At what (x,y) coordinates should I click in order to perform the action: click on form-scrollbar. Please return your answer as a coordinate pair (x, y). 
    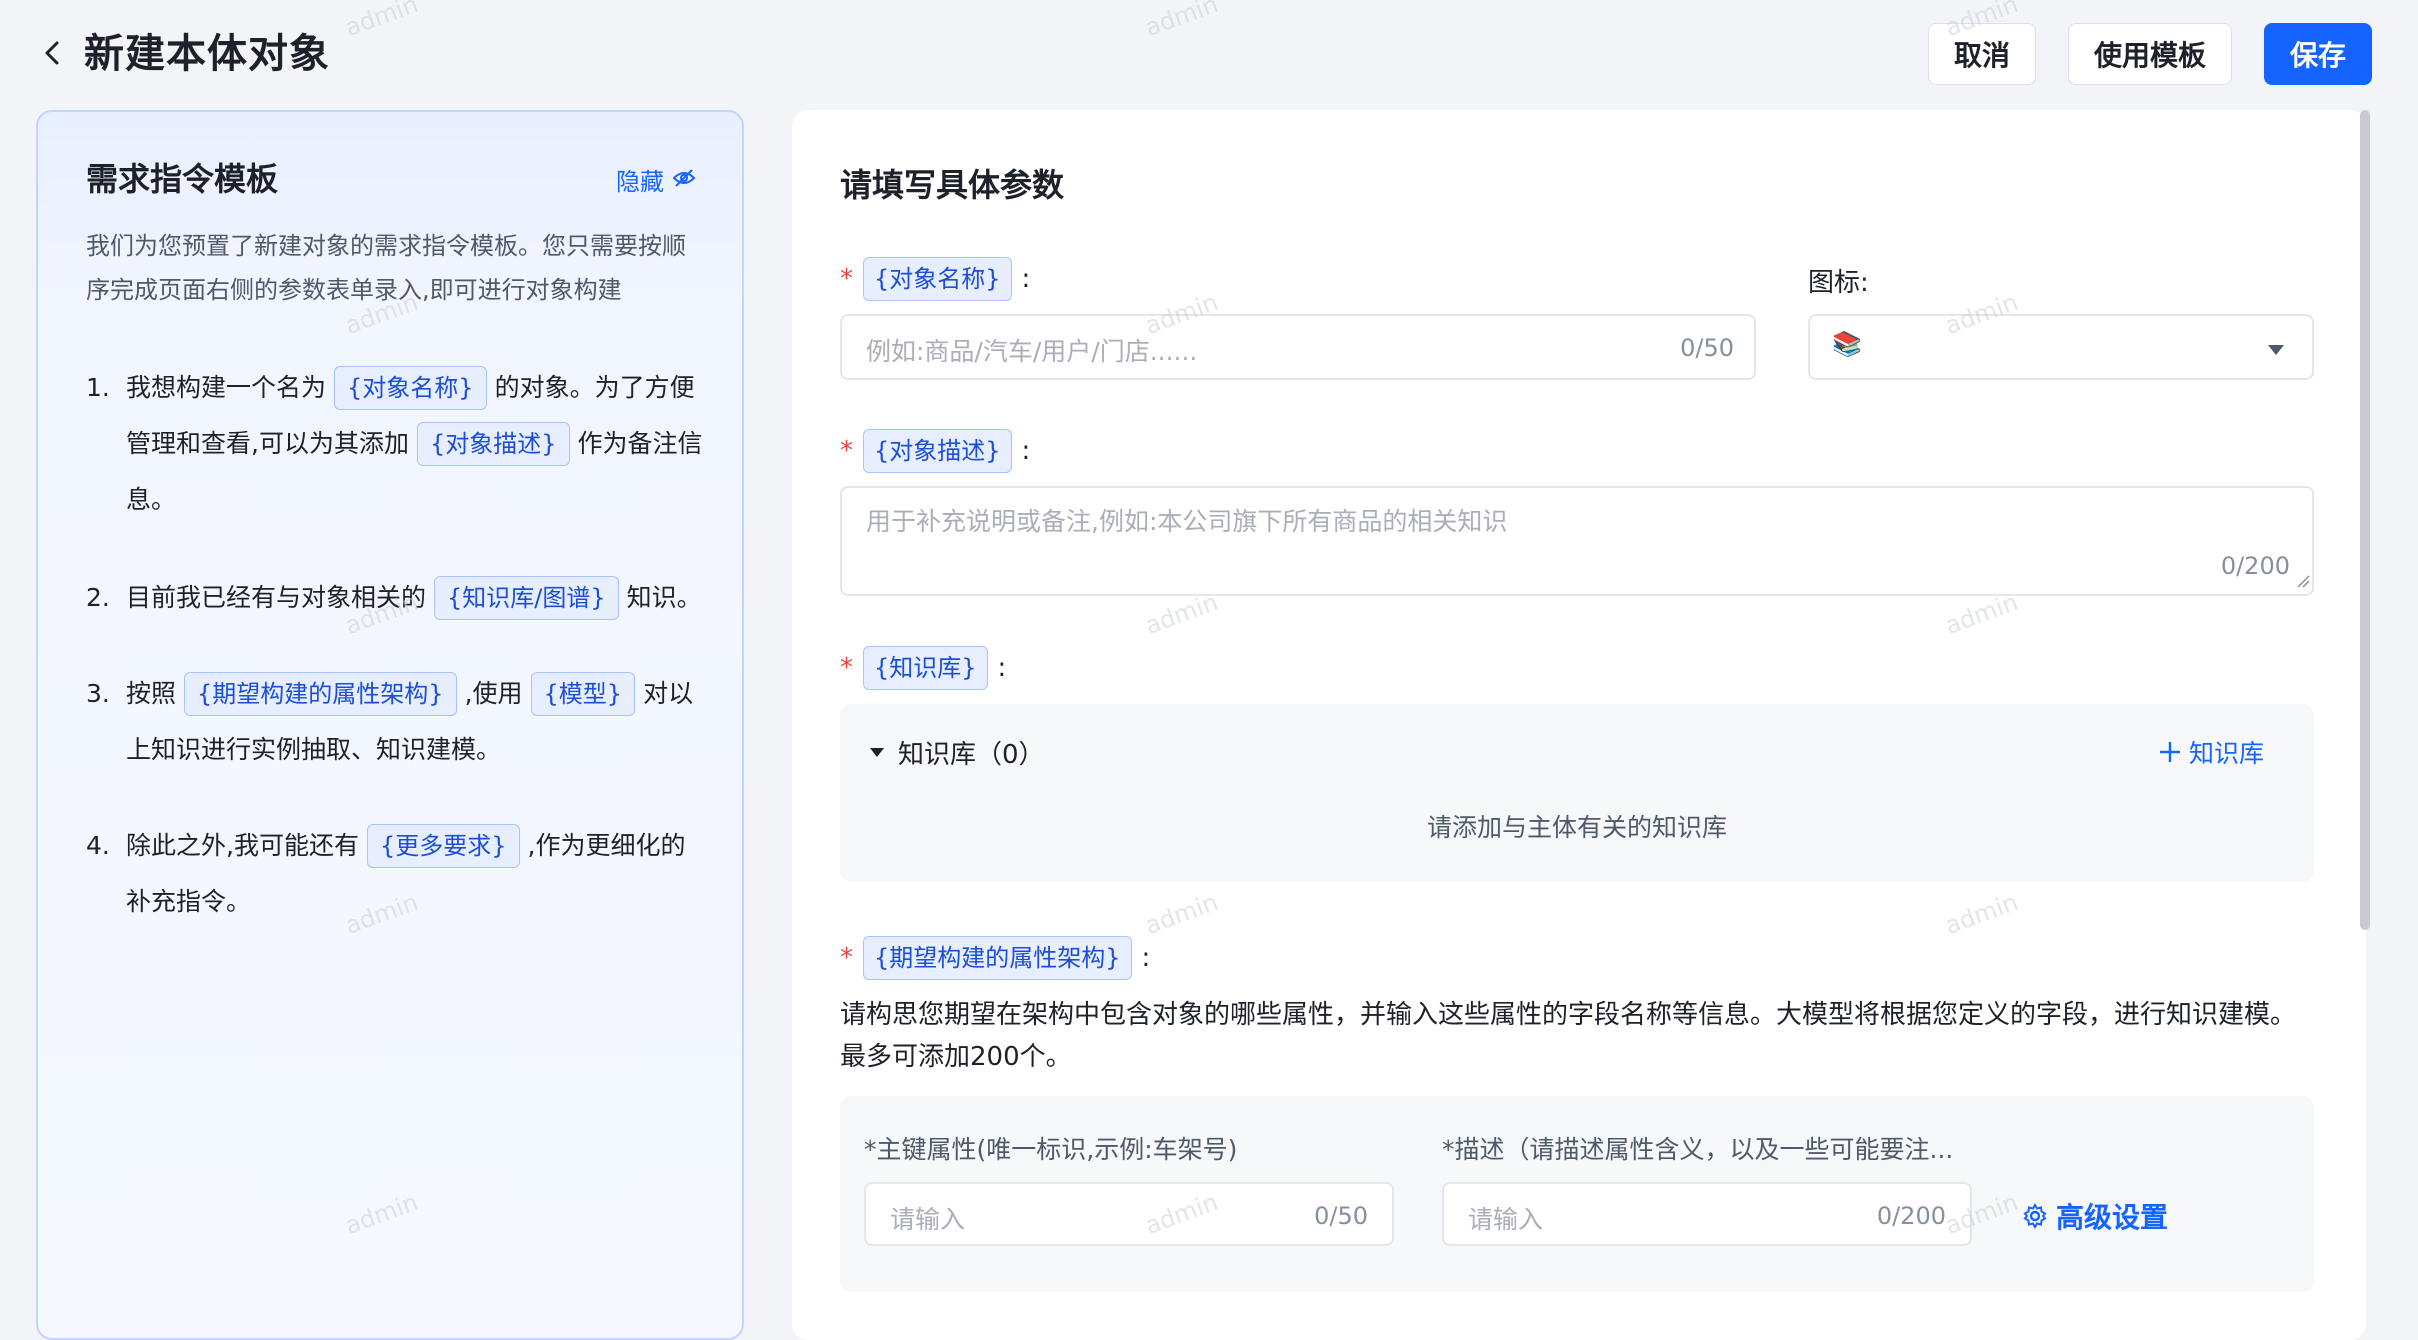
    Looking at the image, I should click on (2365, 520).